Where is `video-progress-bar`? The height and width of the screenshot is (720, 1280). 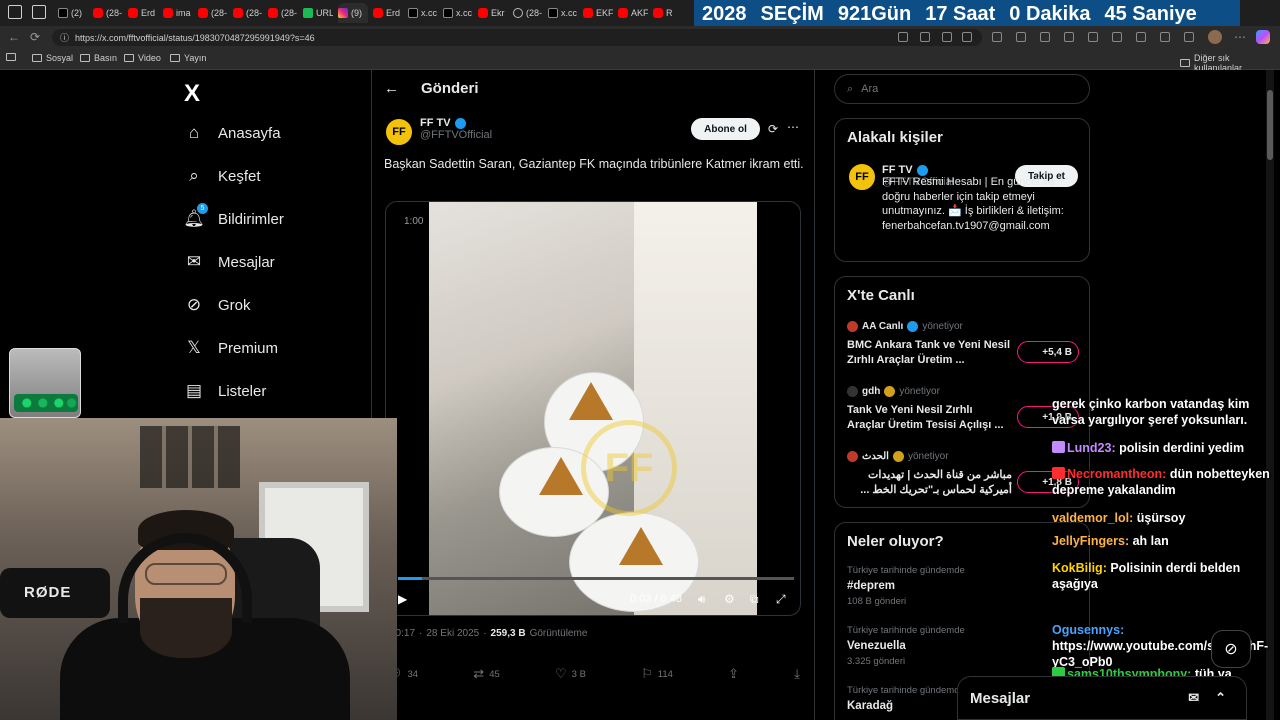 video-progress-bar is located at coordinates (596, 578).